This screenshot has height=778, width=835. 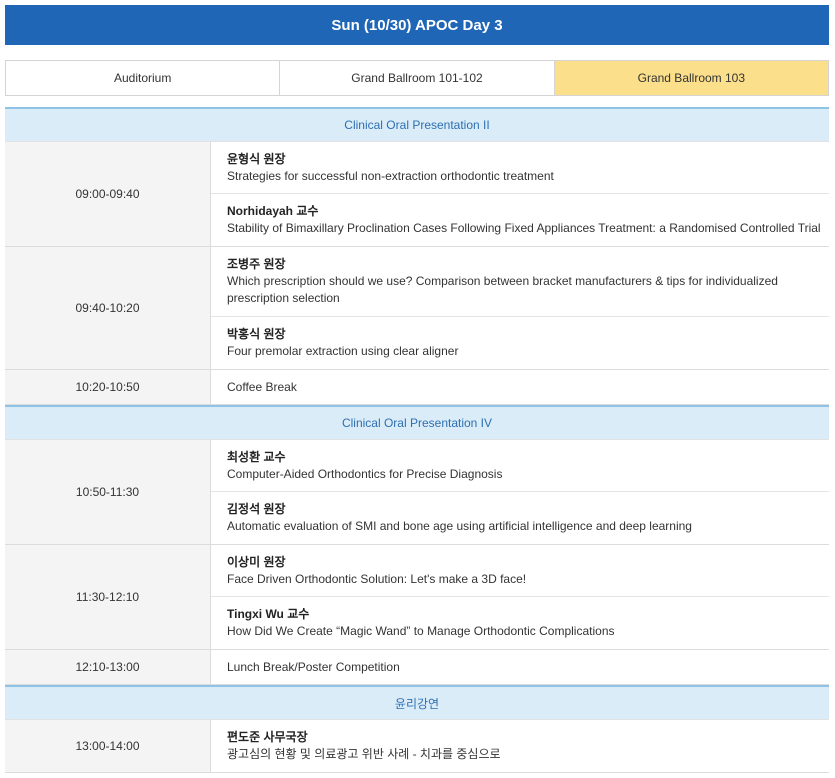 I want to click on time-slot: 10:20-10:50, so click(x=108, y=387).